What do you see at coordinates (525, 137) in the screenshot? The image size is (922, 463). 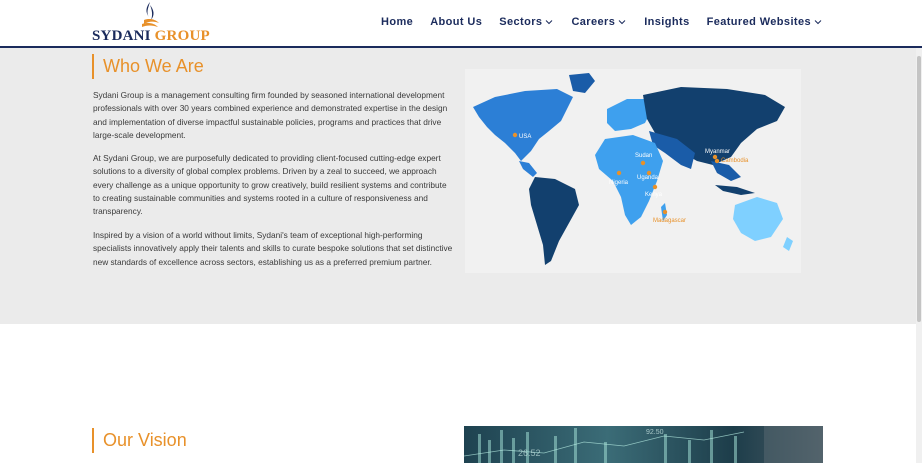 I see `map-label-usa: USA` at bounding box center [525, 137].